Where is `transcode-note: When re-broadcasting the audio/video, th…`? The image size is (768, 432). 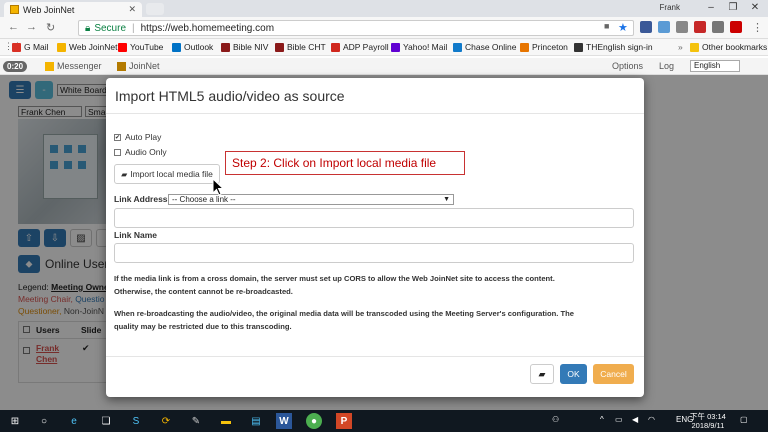 transcode-note: When re-broadcasting the audio/video, th… is located at coordinates (374, 320).